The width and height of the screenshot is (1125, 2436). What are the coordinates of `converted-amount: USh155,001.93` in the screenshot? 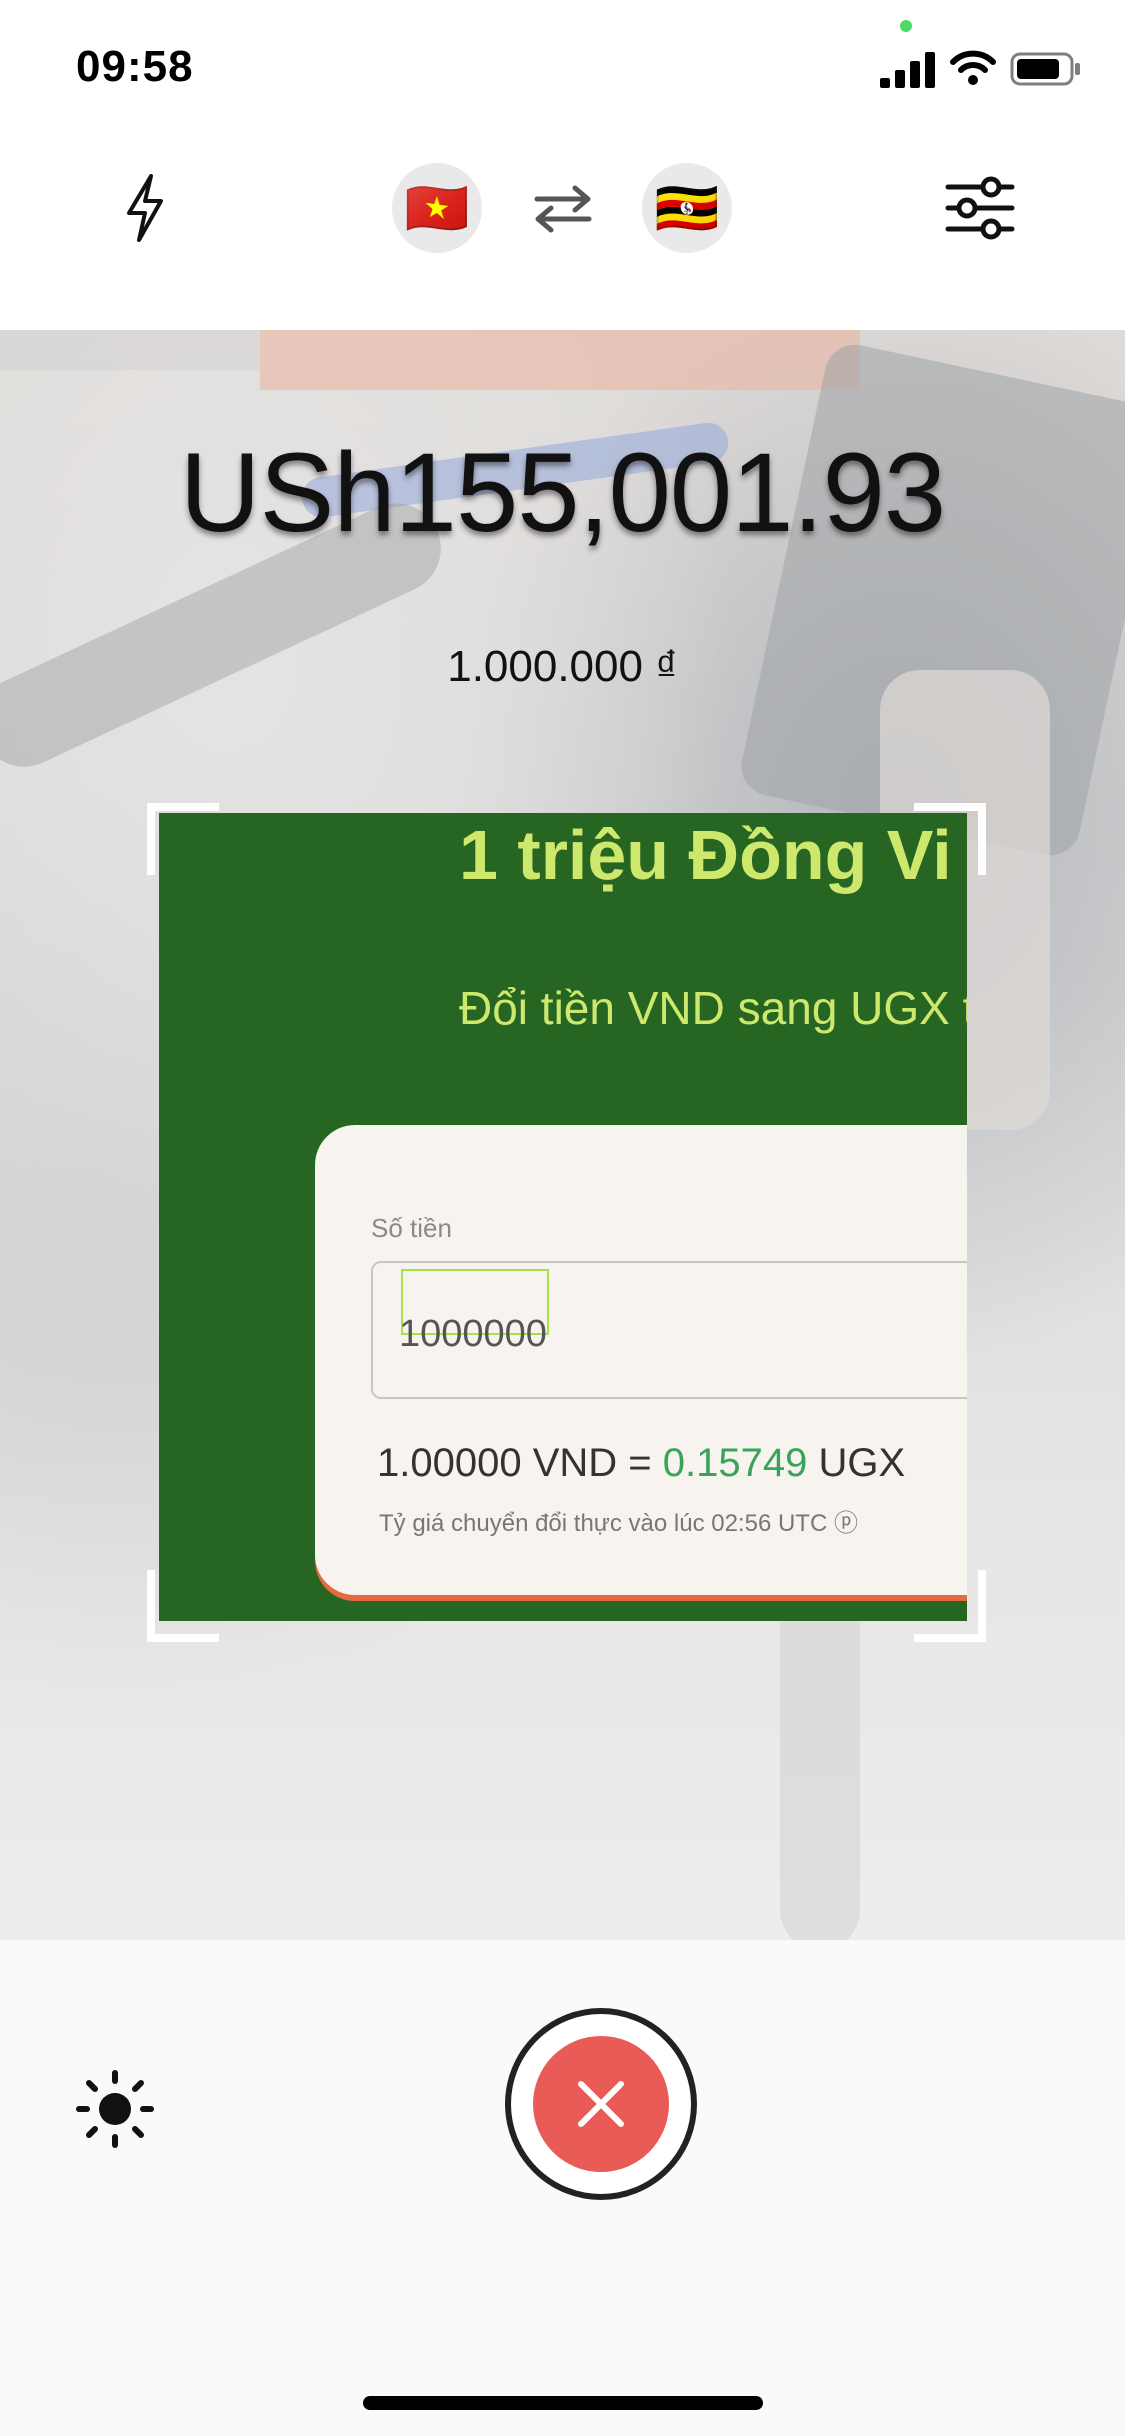 It's located at (562, 492).